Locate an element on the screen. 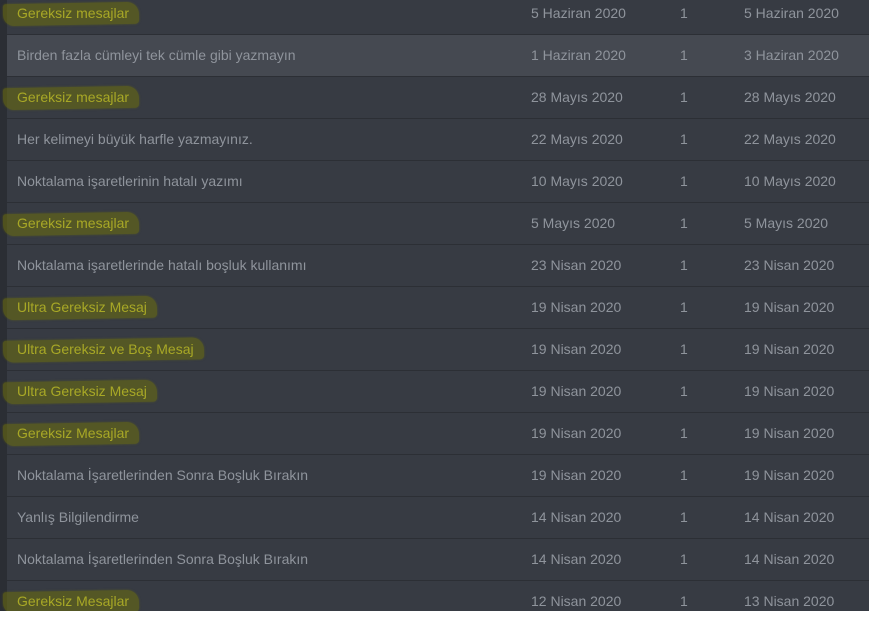 This screenshot has width=869, height=617. thread-start-date: 5 Haziran 2020 is located at coordinates (578, 13).